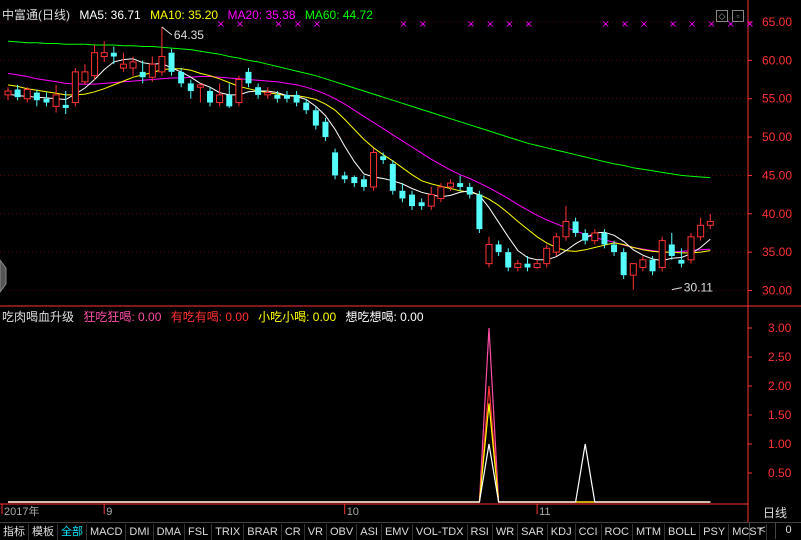 The width and height of the screenshot is (801, 540). I want to click on tab-4: DMI, so click(140, 531).